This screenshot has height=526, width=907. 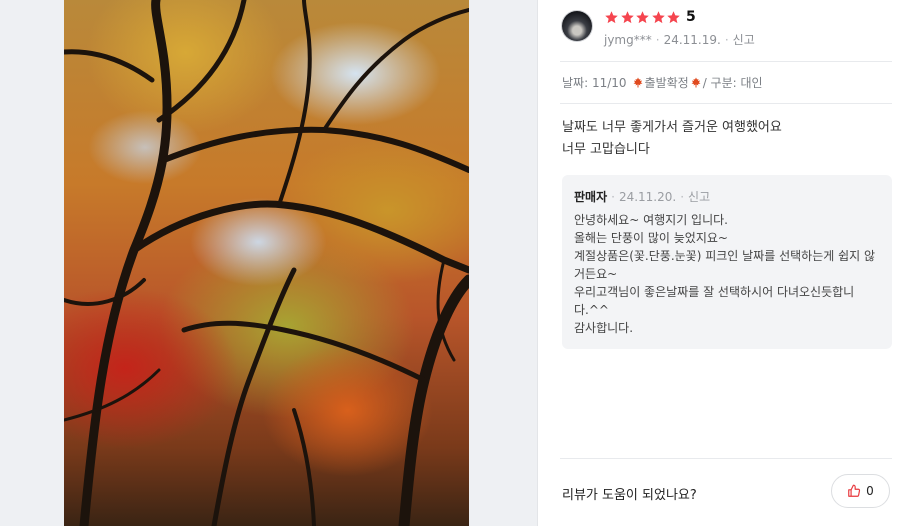 What do you see at coordinates (606, 149) in the screenshot?
I see `review-line: 너무 고맙습니다` at bounding box center [606, 149].